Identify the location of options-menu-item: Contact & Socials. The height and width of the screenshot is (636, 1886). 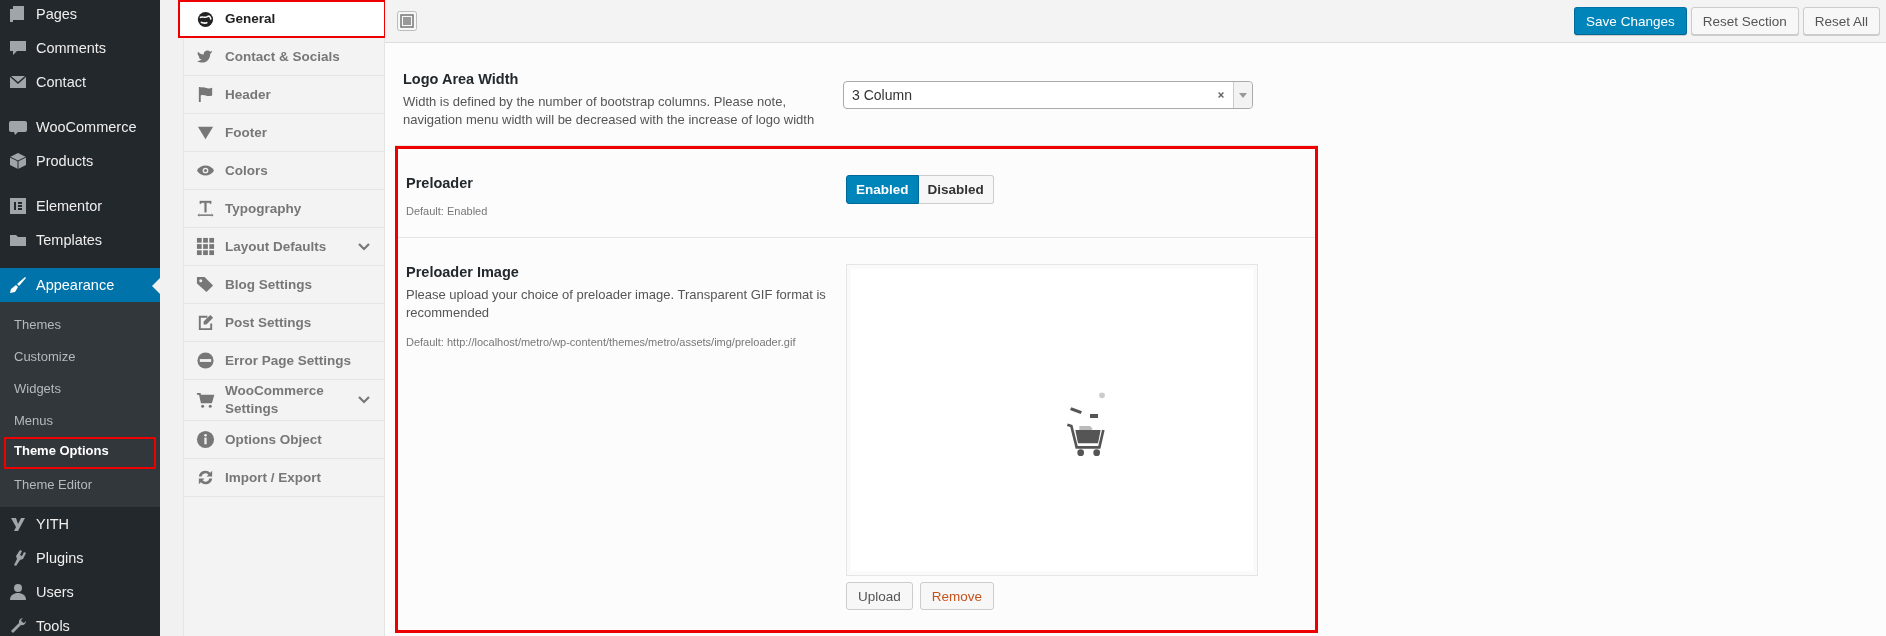
(284, 57).